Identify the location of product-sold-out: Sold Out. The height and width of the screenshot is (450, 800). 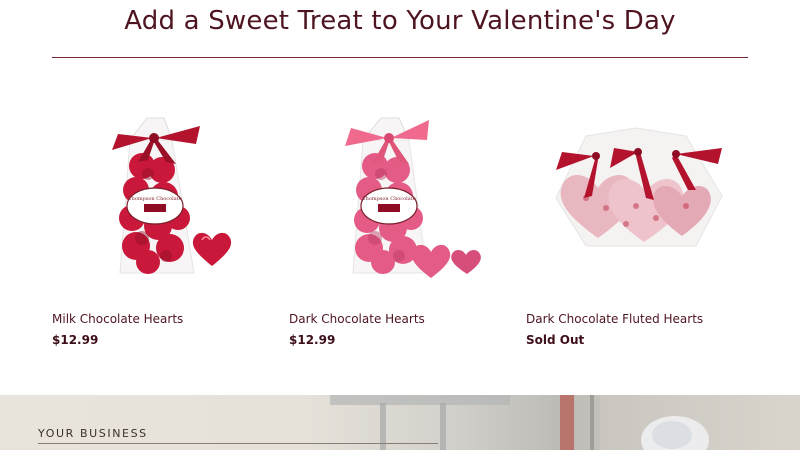
(555, 340).